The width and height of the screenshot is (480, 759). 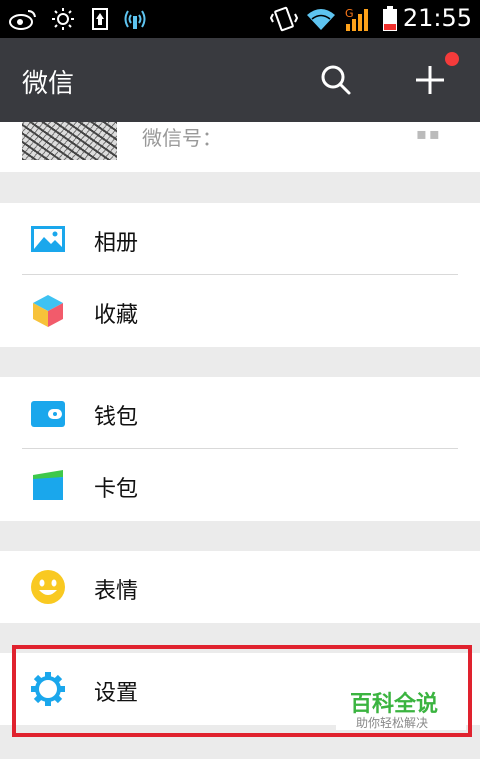 What do you see at coordinates (359, 19) in the screenshot?
I see `signal-icon: G` at bounding box center [359, 19].